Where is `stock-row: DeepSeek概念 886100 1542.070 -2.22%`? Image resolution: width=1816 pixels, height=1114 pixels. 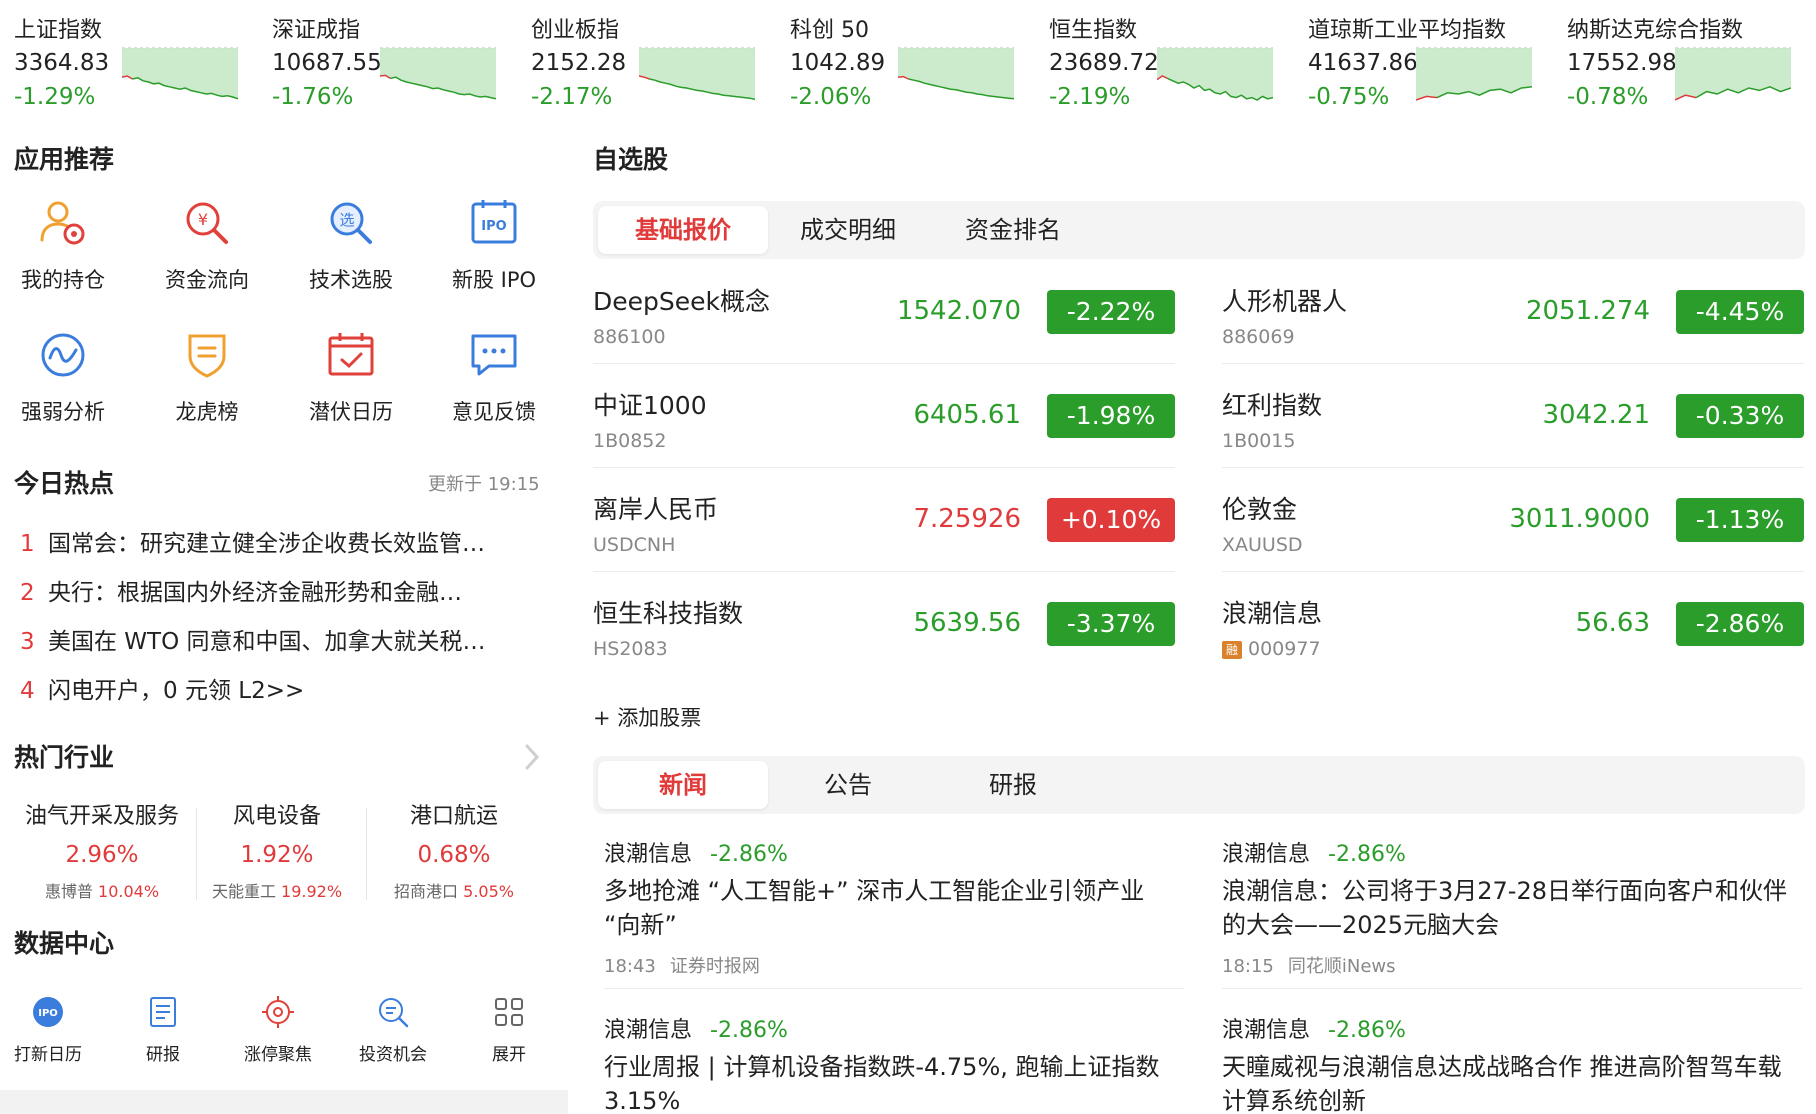 stock-row: DeepSeek概念 886100 1542.070 -2.22% is located at coordinates (884, 312).